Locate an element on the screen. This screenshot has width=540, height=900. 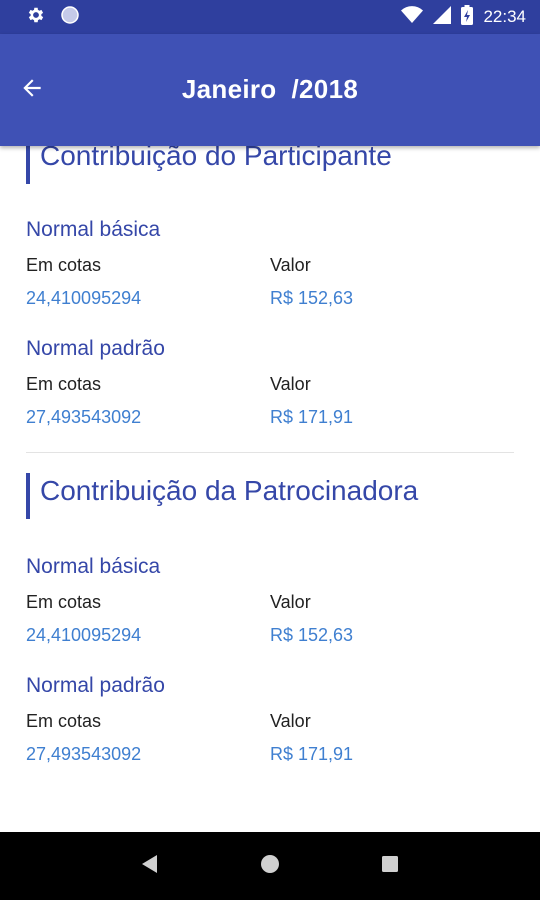
signal-icon is located at coordinates (442, 17).